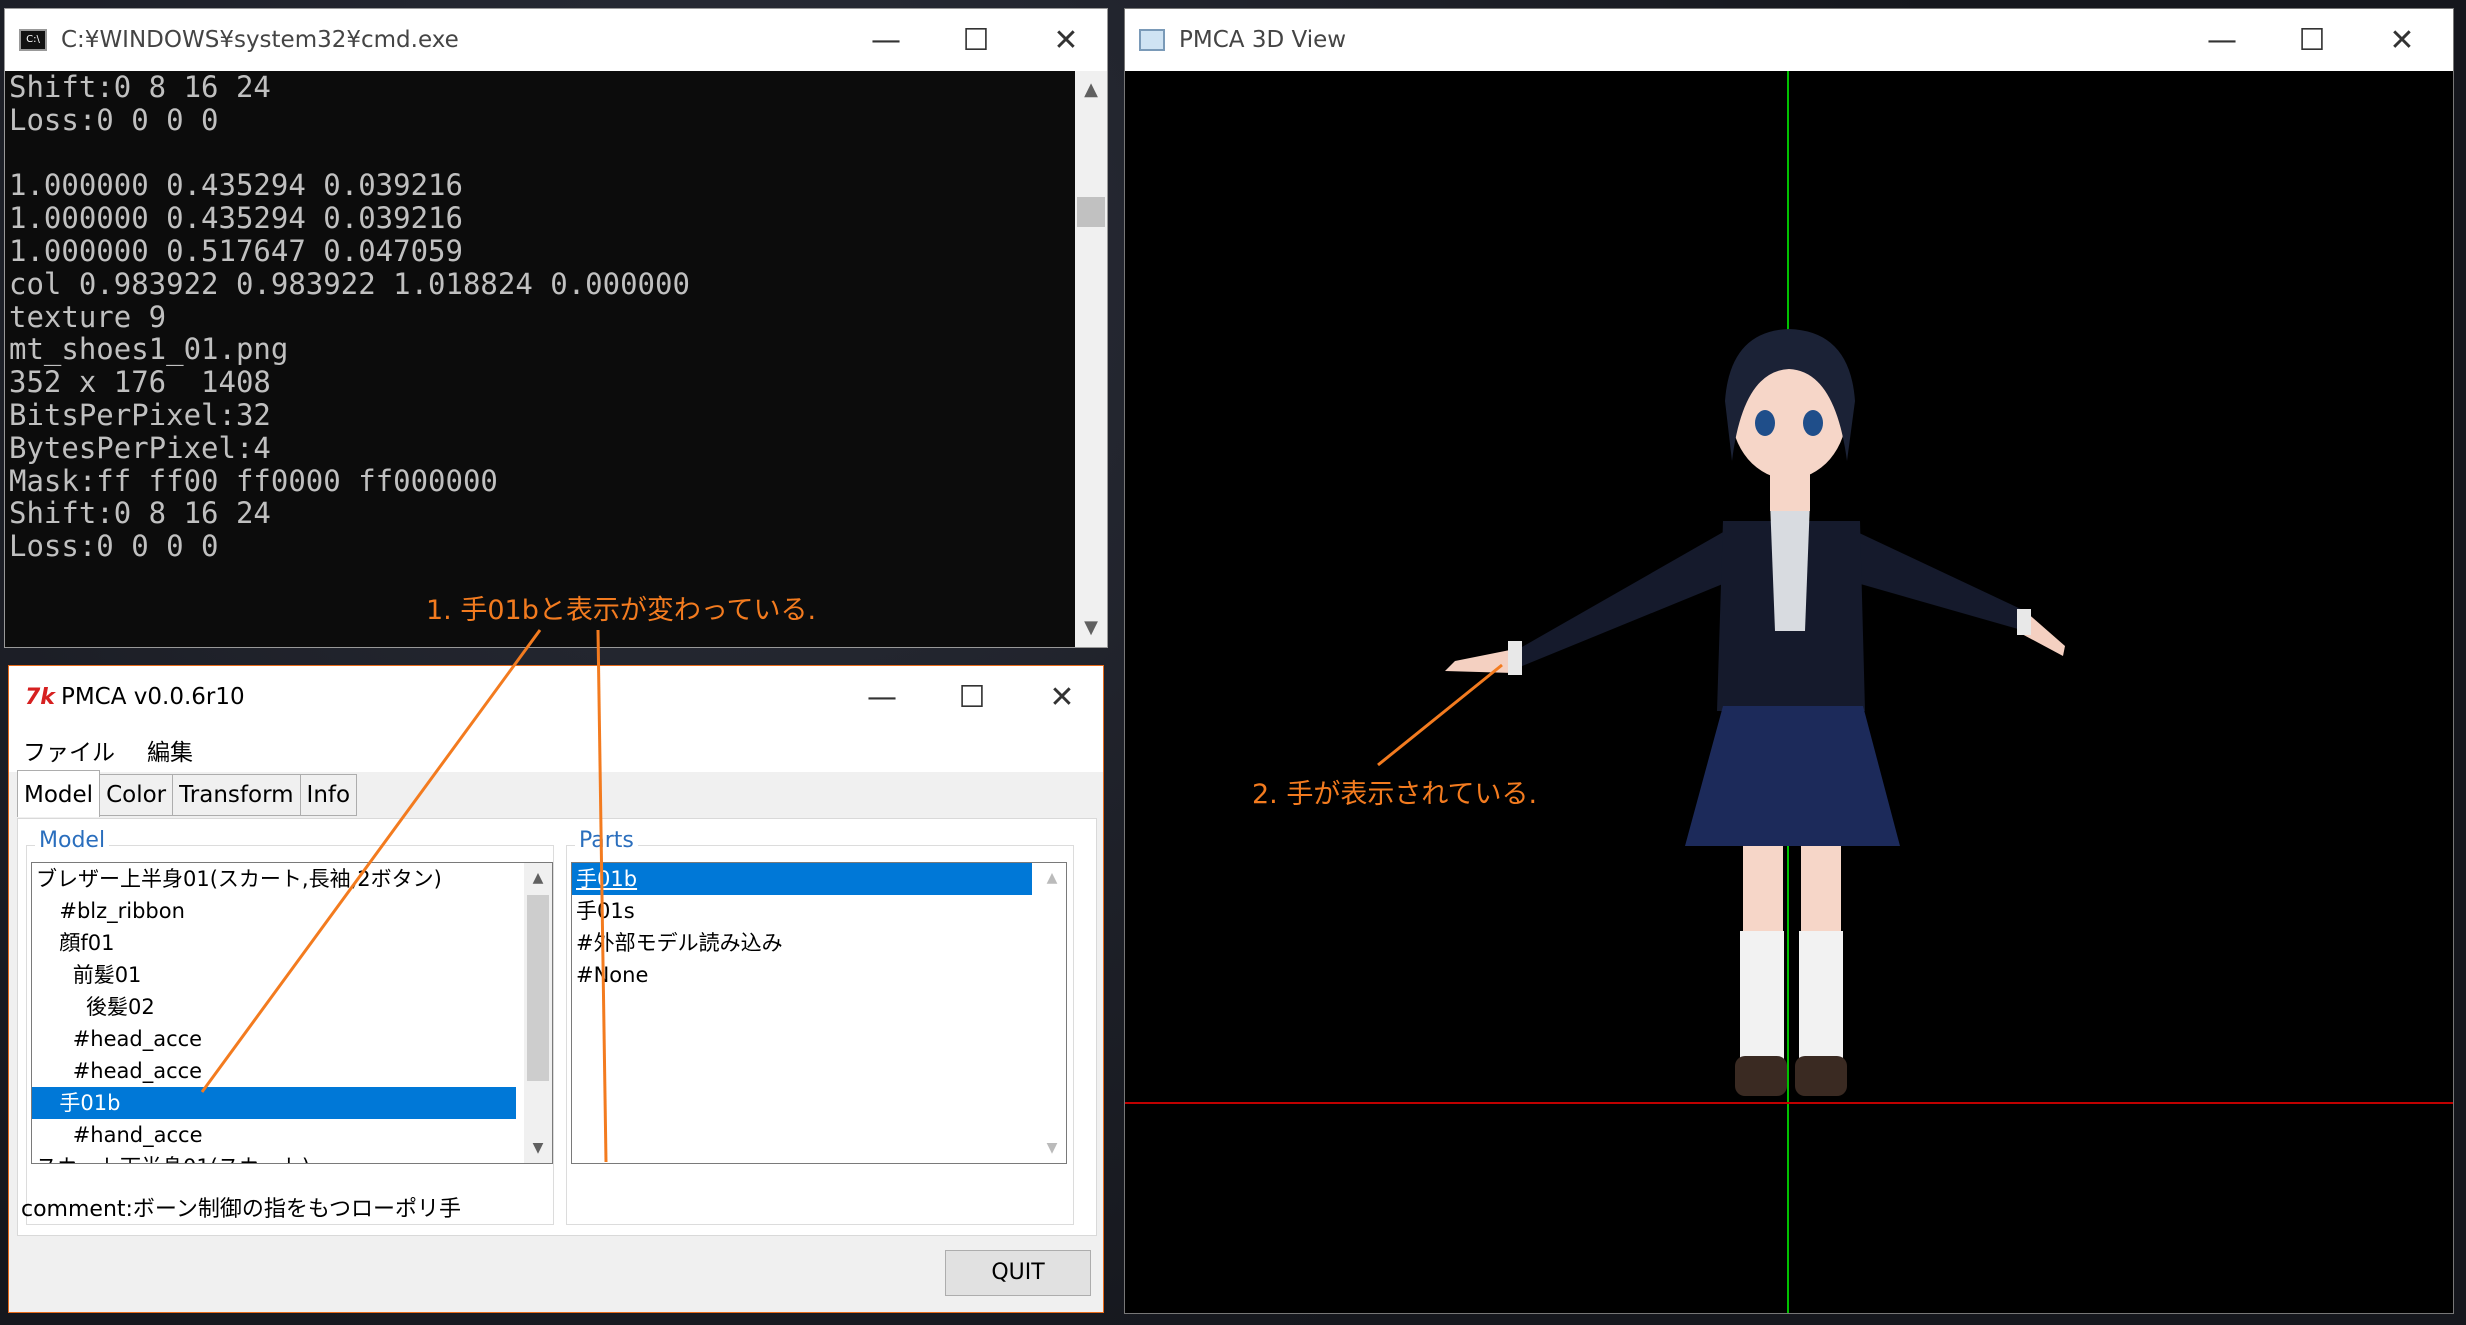 This screenshot has width=2466, height=1325. I want to click on annotation-line-1a, so click(371, 861).